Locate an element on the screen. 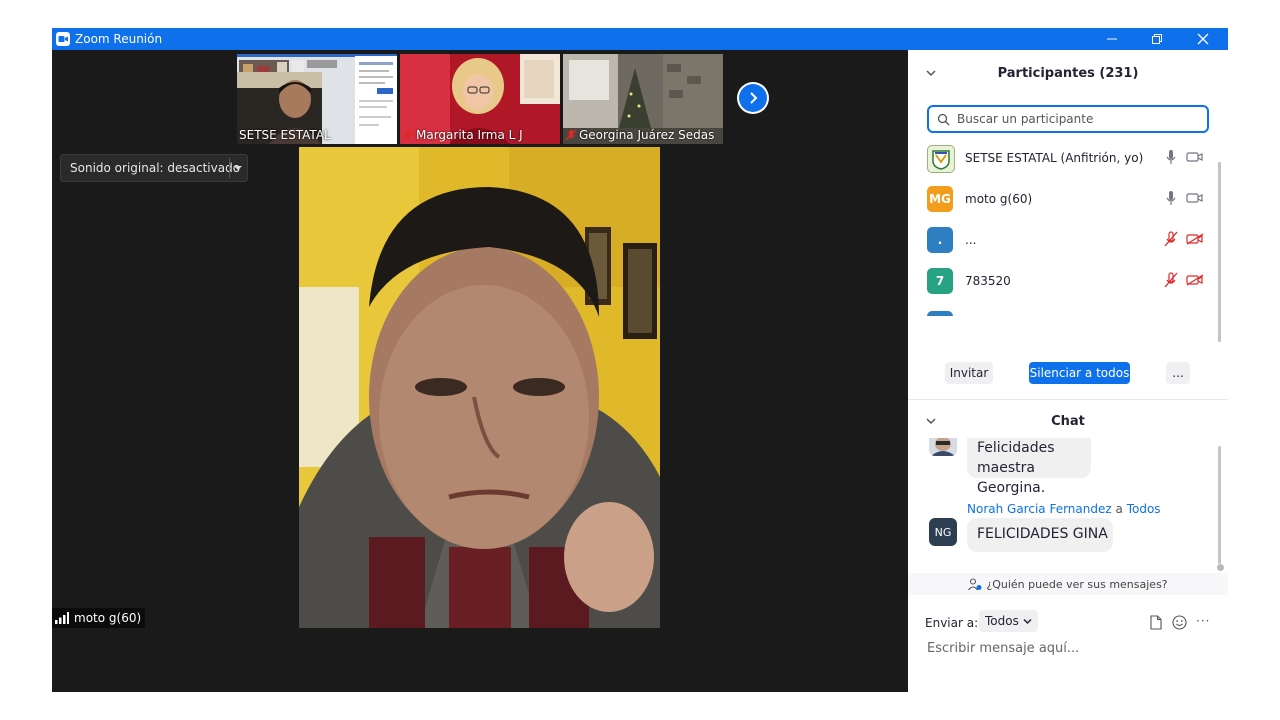  avatar-initials: 7 is located at coordinates (940, 281).